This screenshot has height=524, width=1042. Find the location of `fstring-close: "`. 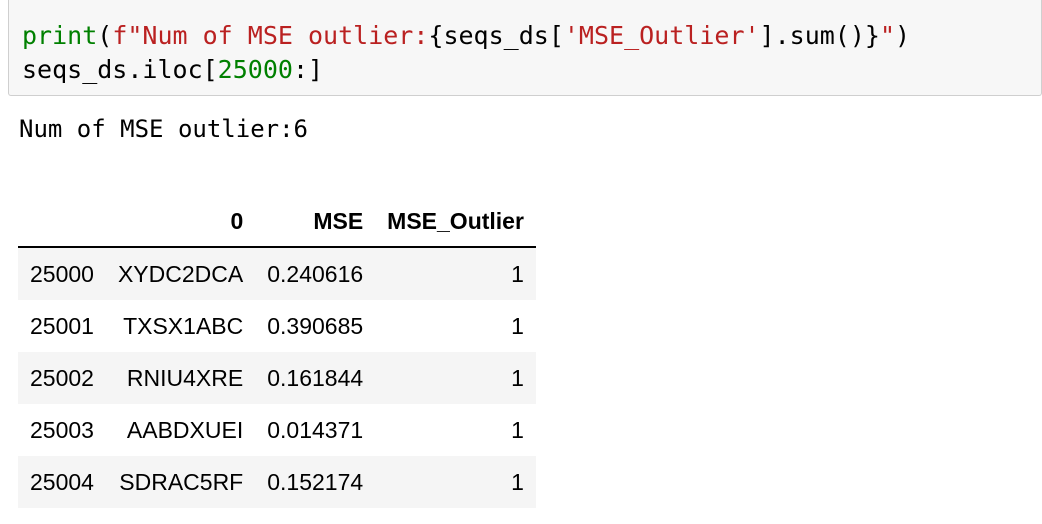

fstring-close: " is located at coordinates (887, 35).